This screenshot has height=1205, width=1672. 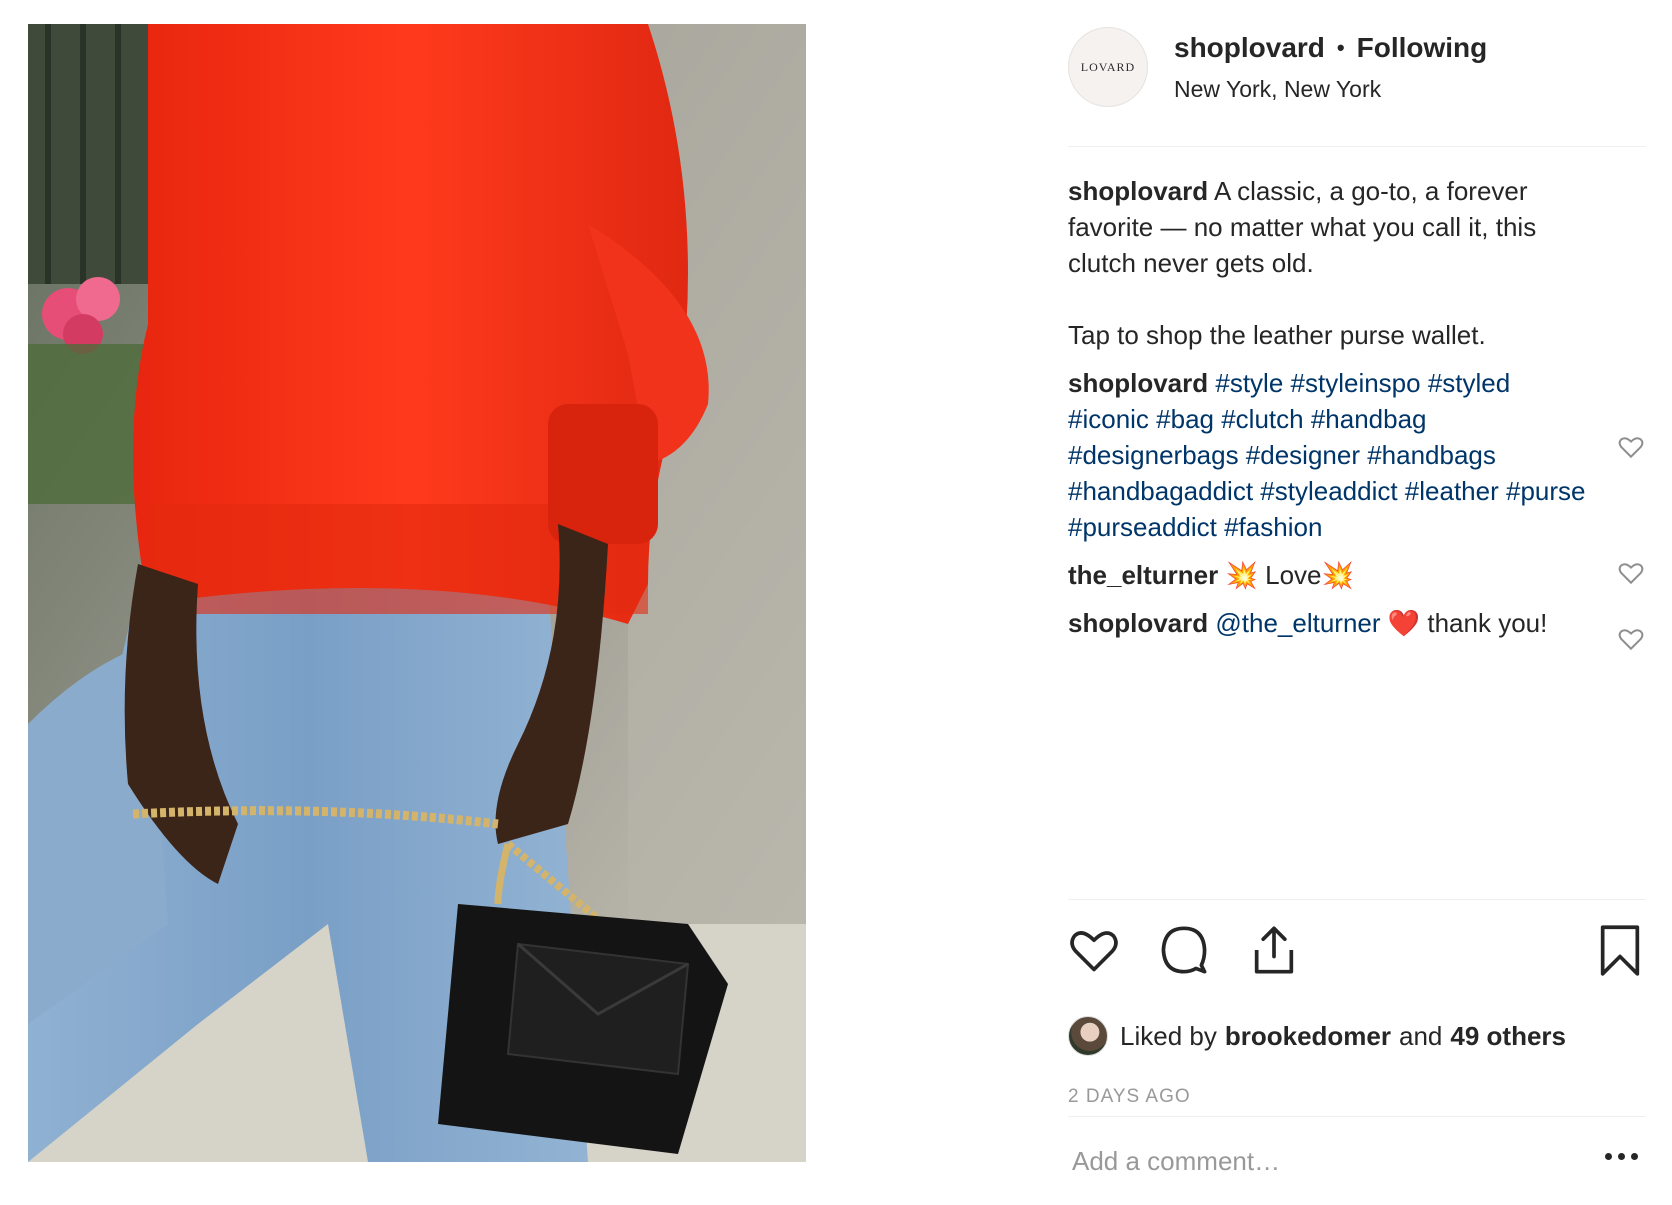 I want to click on more-options-icon, so click(x=1621, y=1156).